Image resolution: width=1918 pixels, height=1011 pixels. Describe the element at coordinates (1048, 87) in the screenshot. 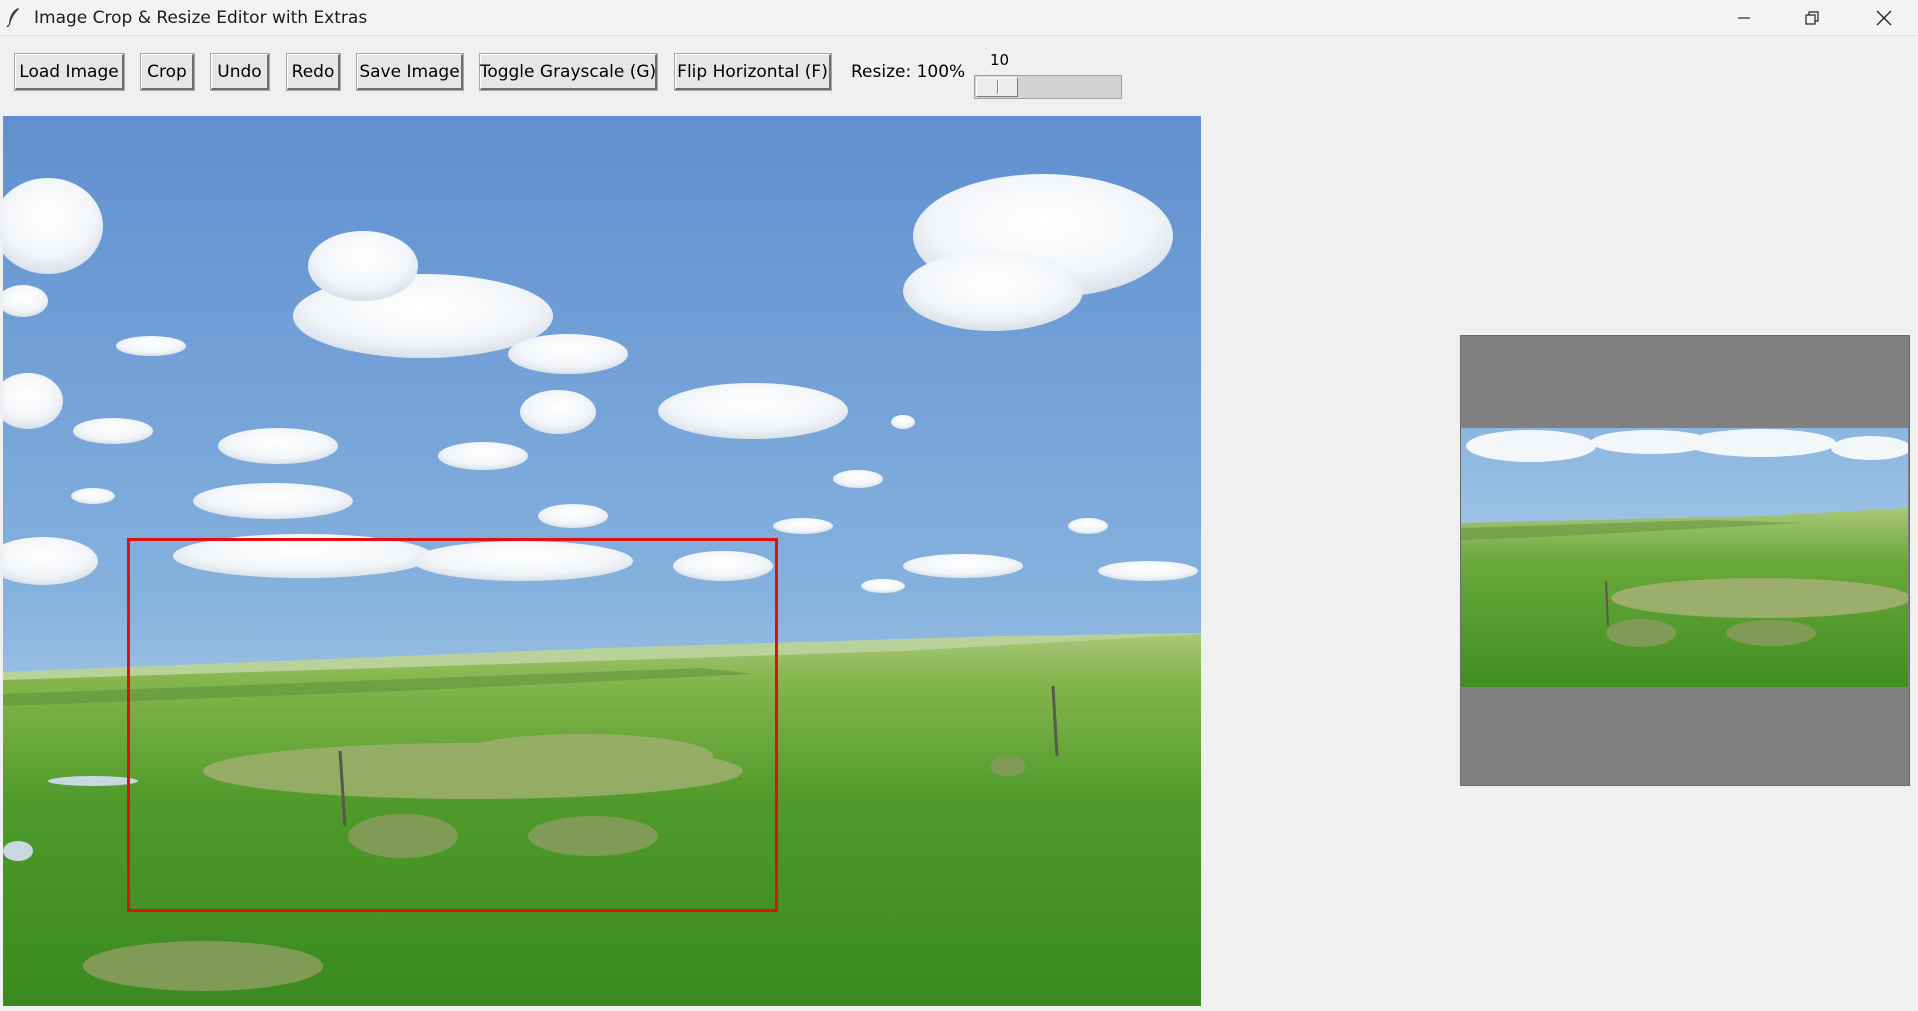

I see `resize-slider` at that location.